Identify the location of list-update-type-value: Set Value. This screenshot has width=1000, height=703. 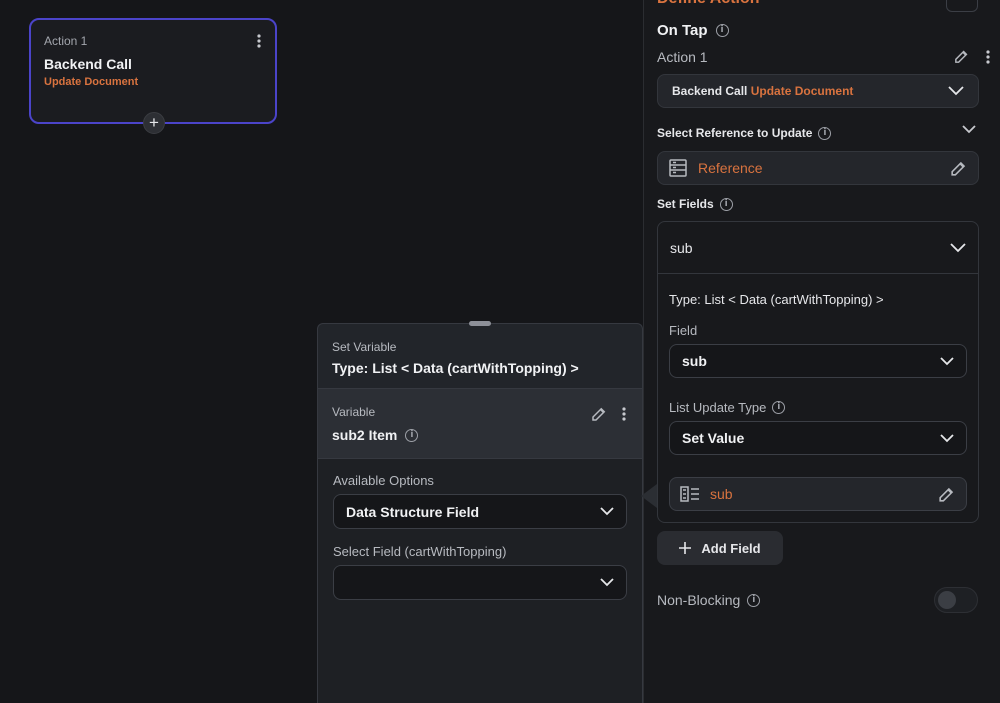
(713, 438).